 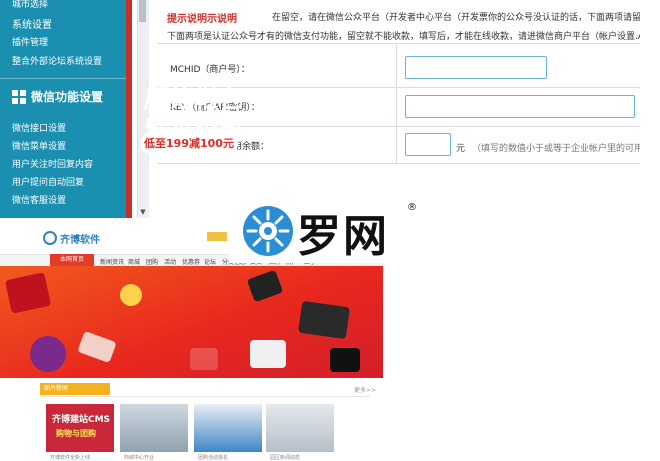 I want to click on scroll-down-arrow-icon: ▼, so click(x=143, y=212).